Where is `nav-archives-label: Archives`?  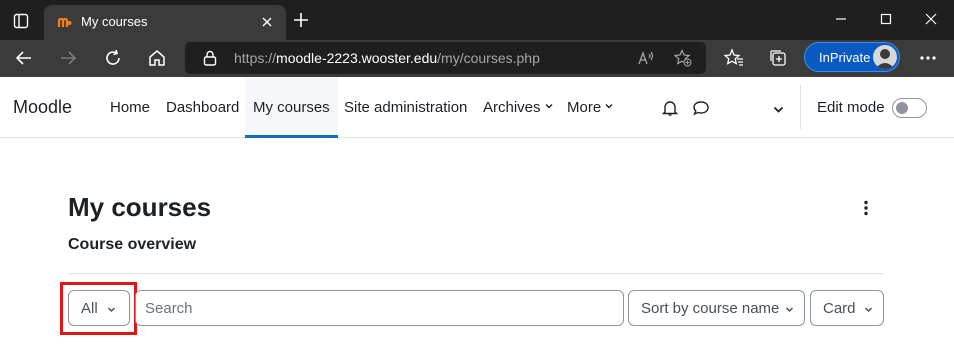 nav-archives-label: Archives is located at coordinates (512, 107).